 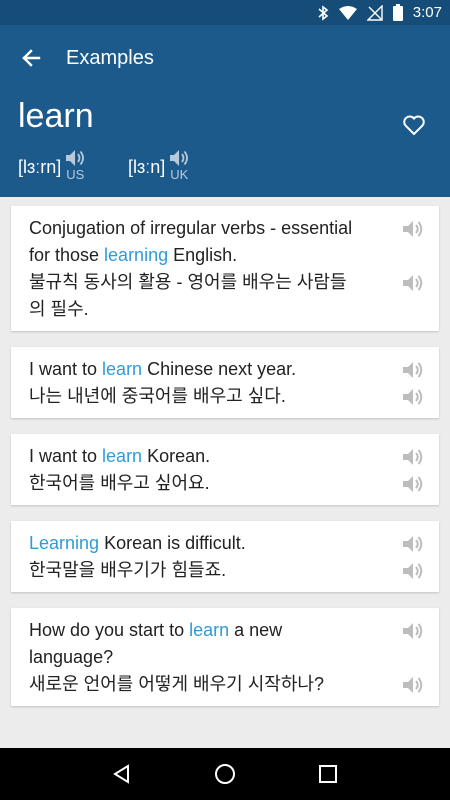 What do you see at coordinates (119, 483) in the screenshot?
I see `korean-line: 한국어를 배우고 싶어요.` at bounding box center [119, 483].